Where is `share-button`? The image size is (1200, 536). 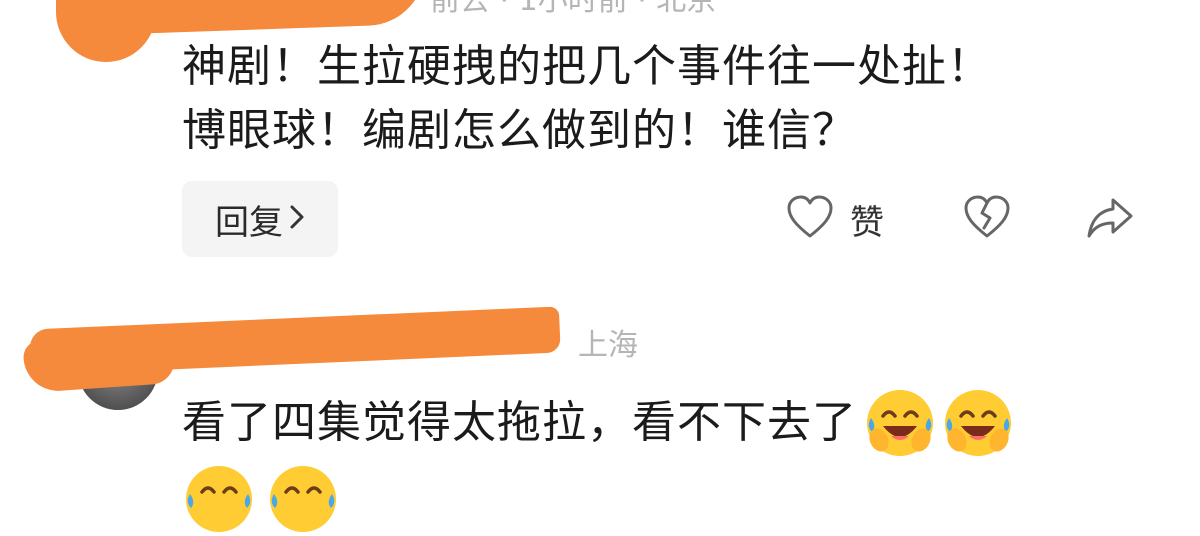
share-button is located at coordinates (1110, 220).